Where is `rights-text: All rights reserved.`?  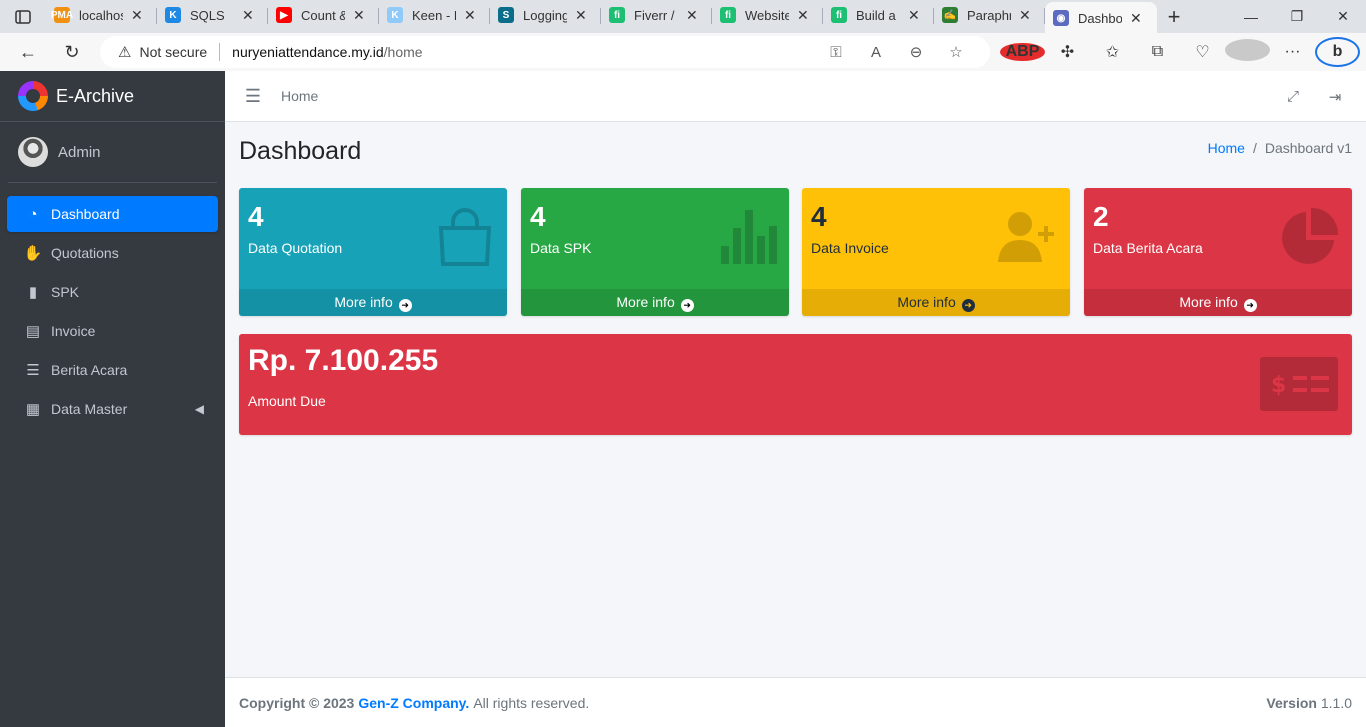
rights-text: All rights reserved. is located at coordinates (531, 702).